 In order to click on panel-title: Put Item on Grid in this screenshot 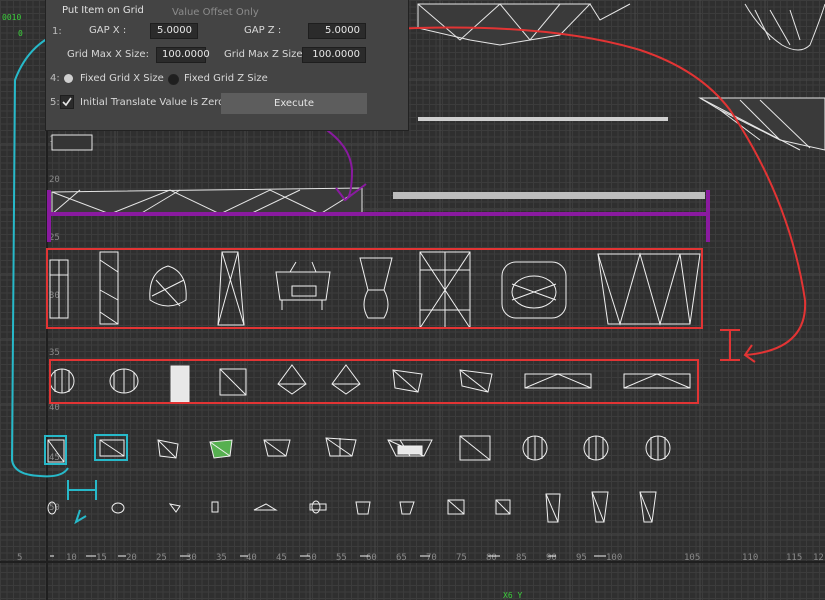, I will do `click(103, 10)`.